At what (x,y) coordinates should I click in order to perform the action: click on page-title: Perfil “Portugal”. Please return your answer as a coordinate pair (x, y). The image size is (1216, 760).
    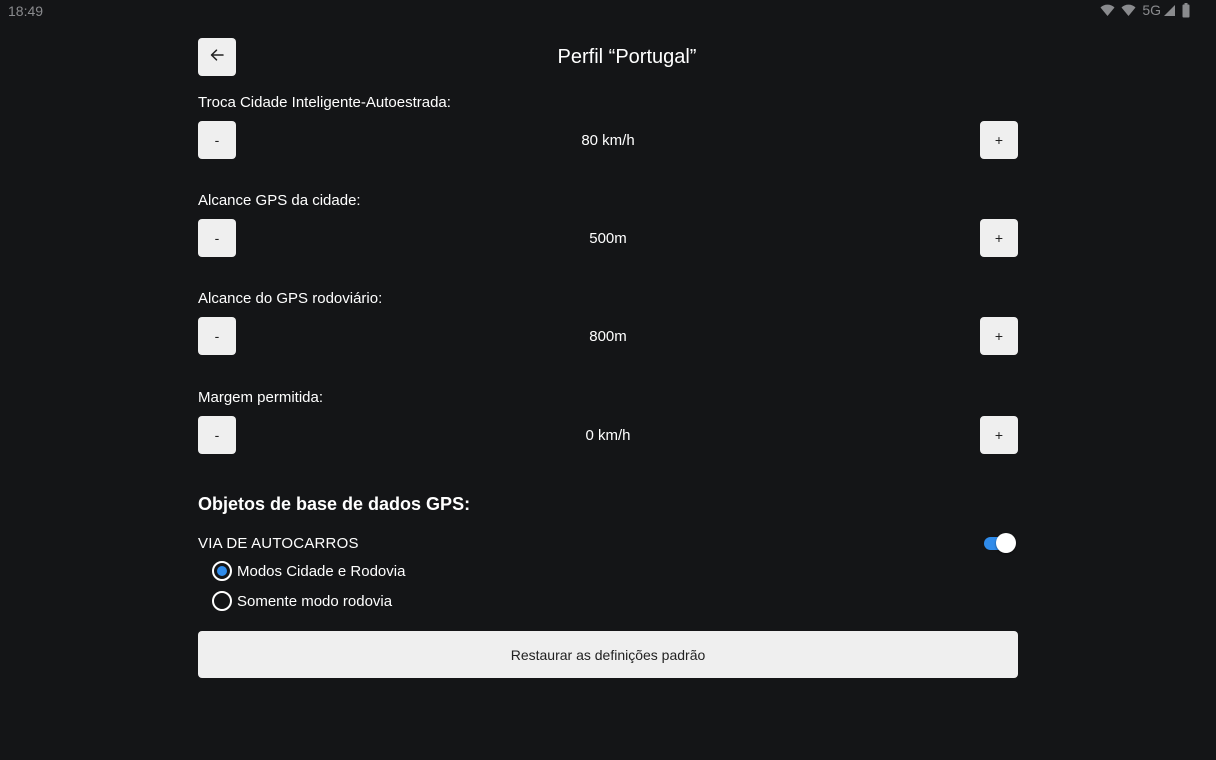
    Looking at the image, I should click on (627, 57).